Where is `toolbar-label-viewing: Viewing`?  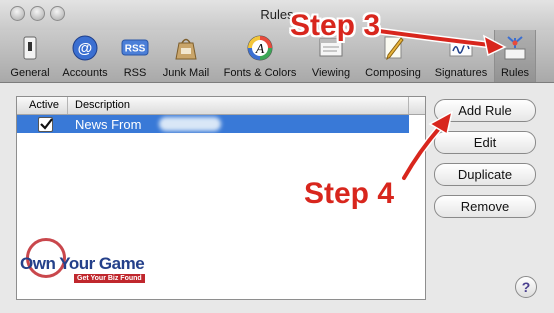 toolbar-label-viewing: Viewing is located at coordinates (331, 73).